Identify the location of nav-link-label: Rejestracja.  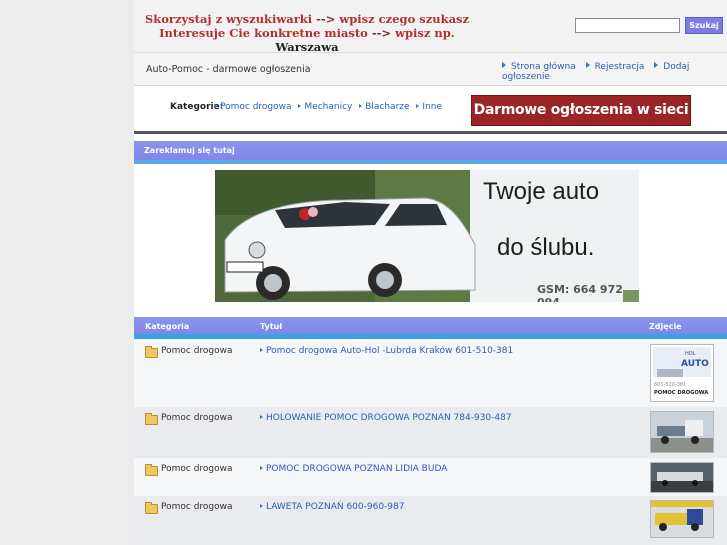
(619, 67).